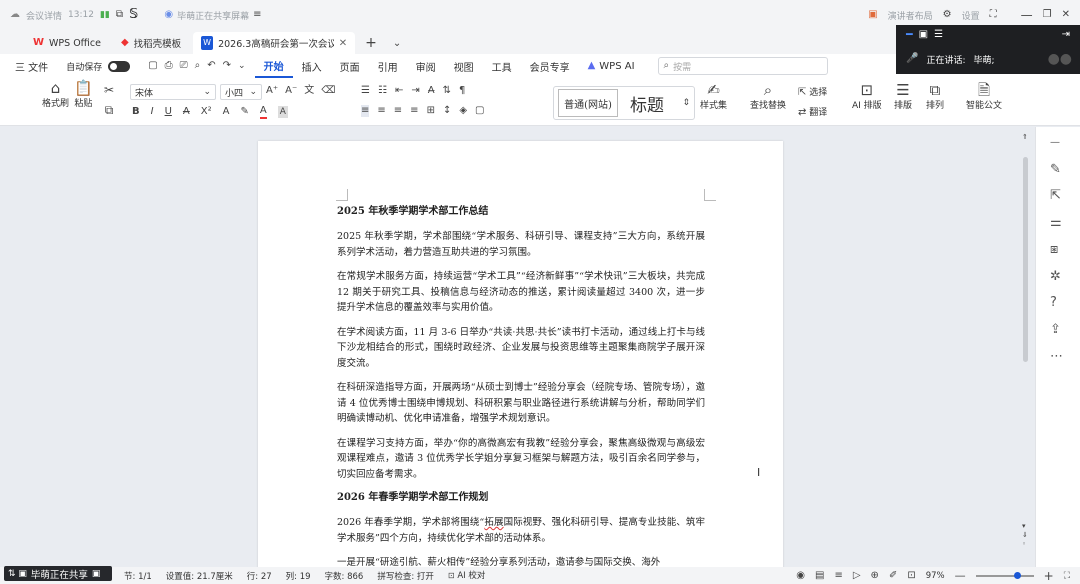  What do you see at coordinates (83, 95) in the screenshot?
I see `paste-button: 📋 粘贴` at bounding box center [83, 95].